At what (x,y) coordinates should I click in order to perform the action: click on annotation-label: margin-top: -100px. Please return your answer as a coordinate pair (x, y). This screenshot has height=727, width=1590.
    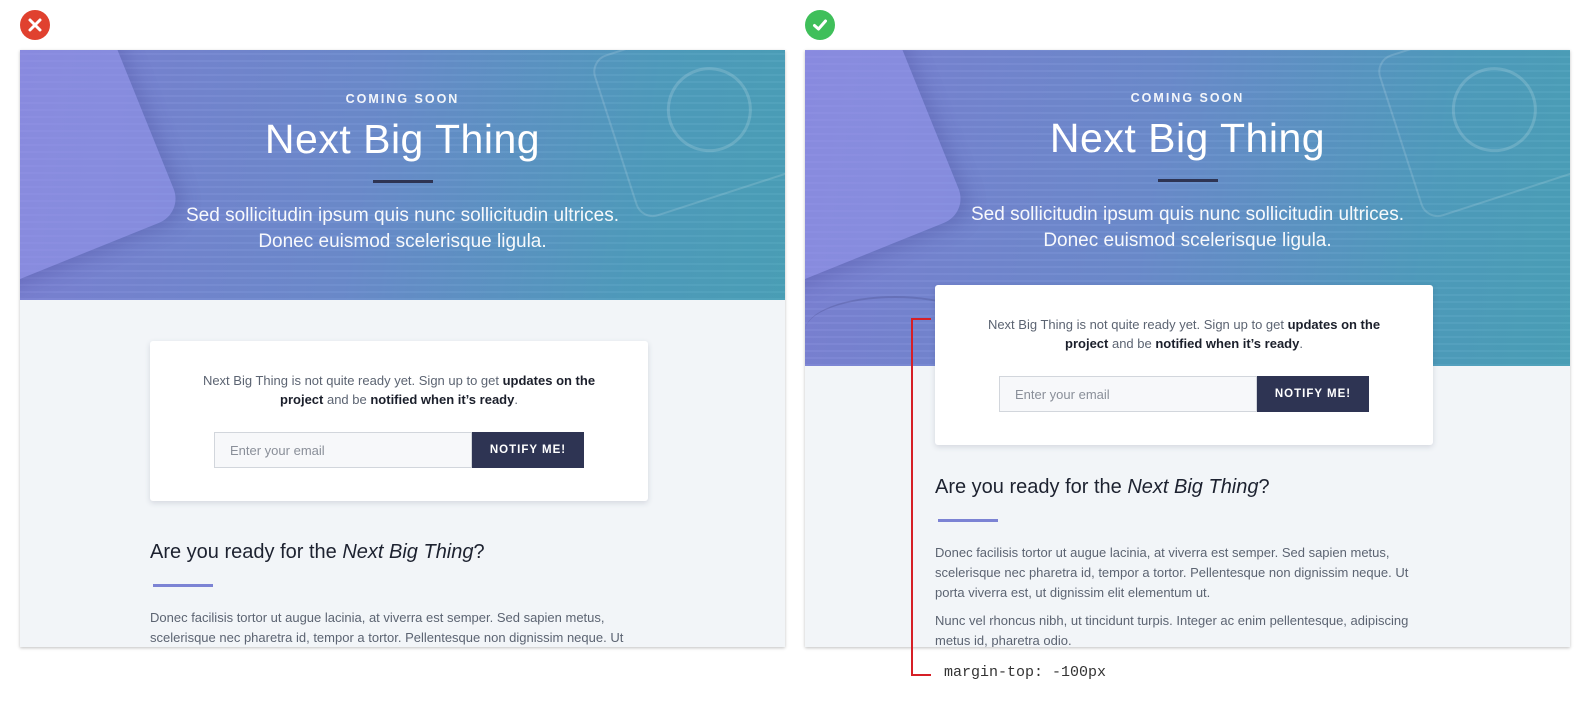
    Looking at the image, I should click on (1025, 672).